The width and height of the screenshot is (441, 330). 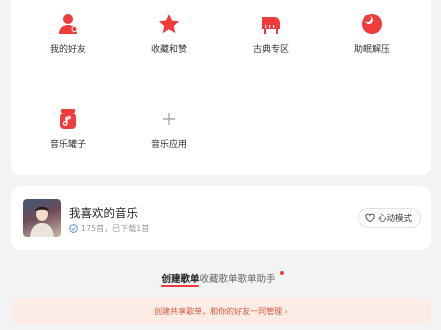 I want to click on shortcut-label: 收藏和赞, so click(x=168, y=50).